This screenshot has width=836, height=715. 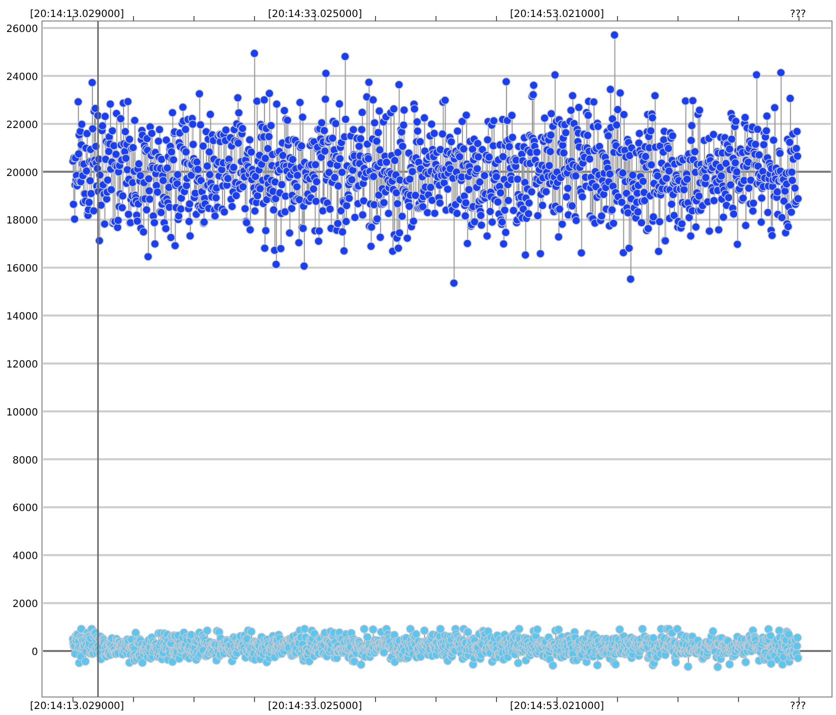 I want to click on y-axis-label: 2000, so click(x=25, y=604).